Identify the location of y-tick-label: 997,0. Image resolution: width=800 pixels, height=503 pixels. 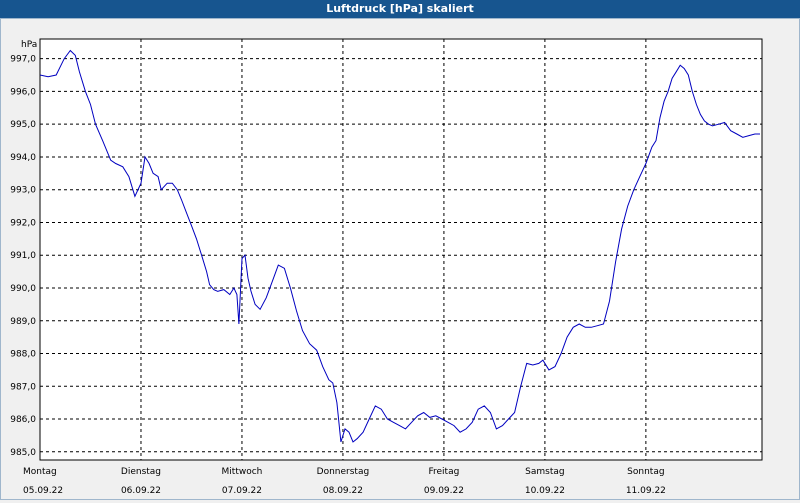
(23, 60).